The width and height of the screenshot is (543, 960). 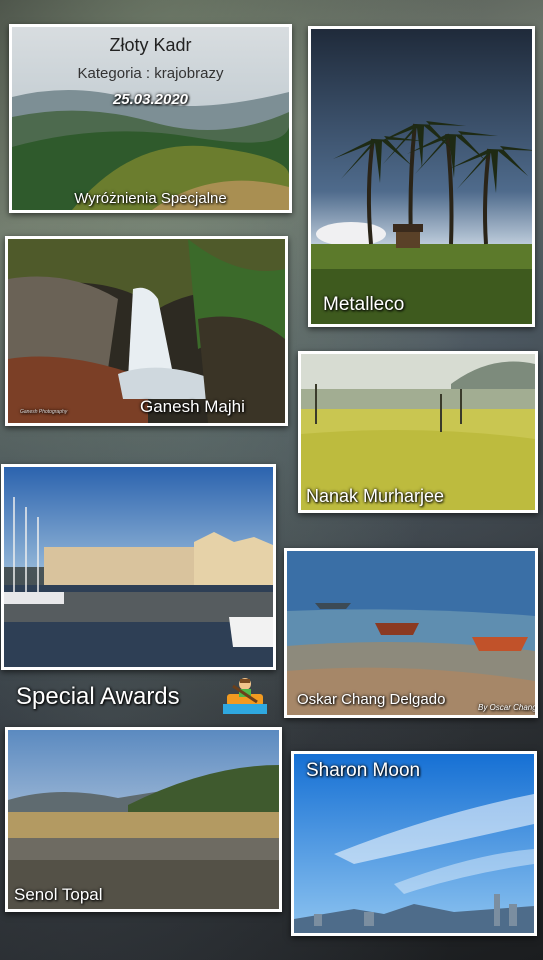 What do you see at coordinates (371, 699) in the screenshot?
I see `photographer-name: Oskar Chang Delgado` at bounding box center [371, 699].